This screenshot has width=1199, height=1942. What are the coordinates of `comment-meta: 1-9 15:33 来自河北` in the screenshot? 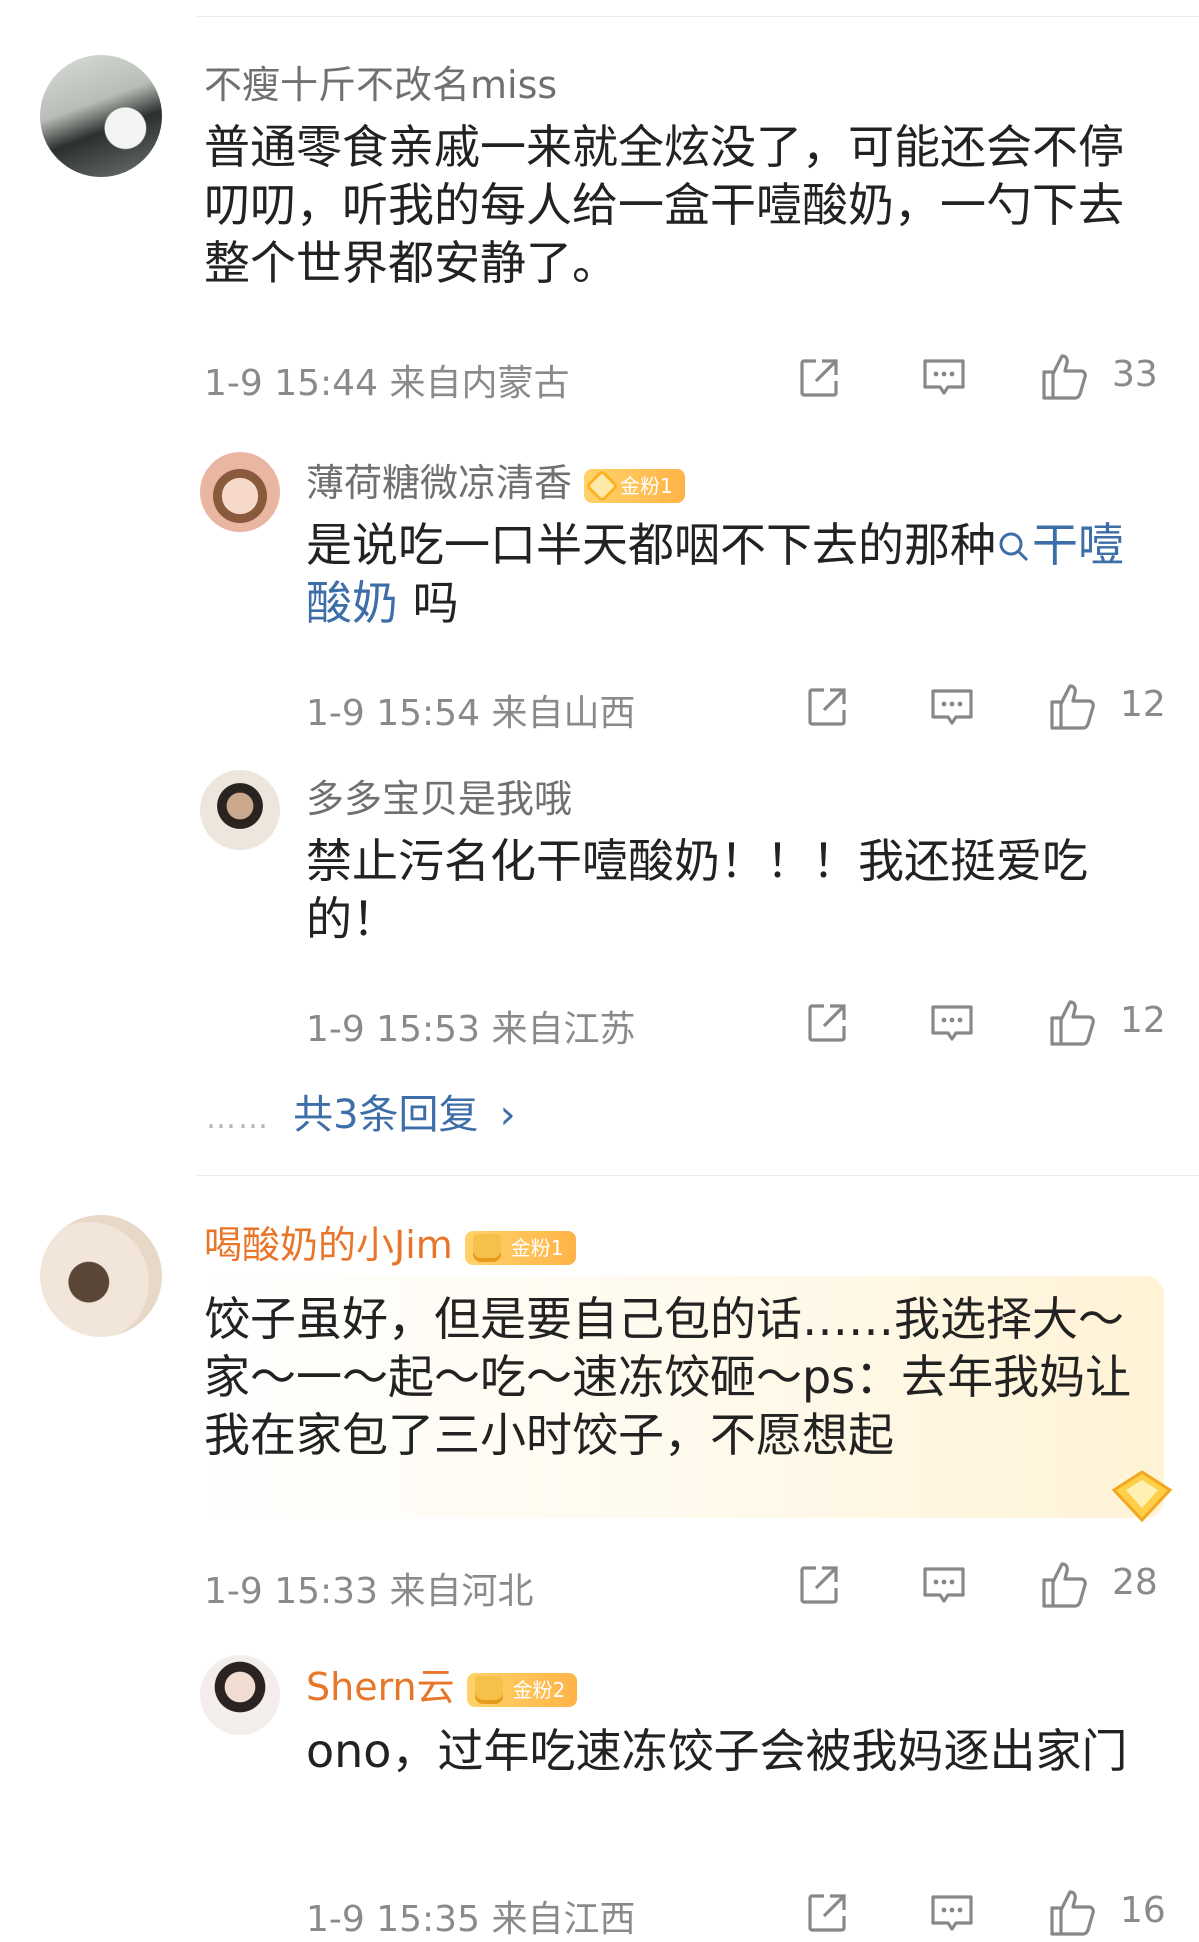 It's located at (368, 1588).